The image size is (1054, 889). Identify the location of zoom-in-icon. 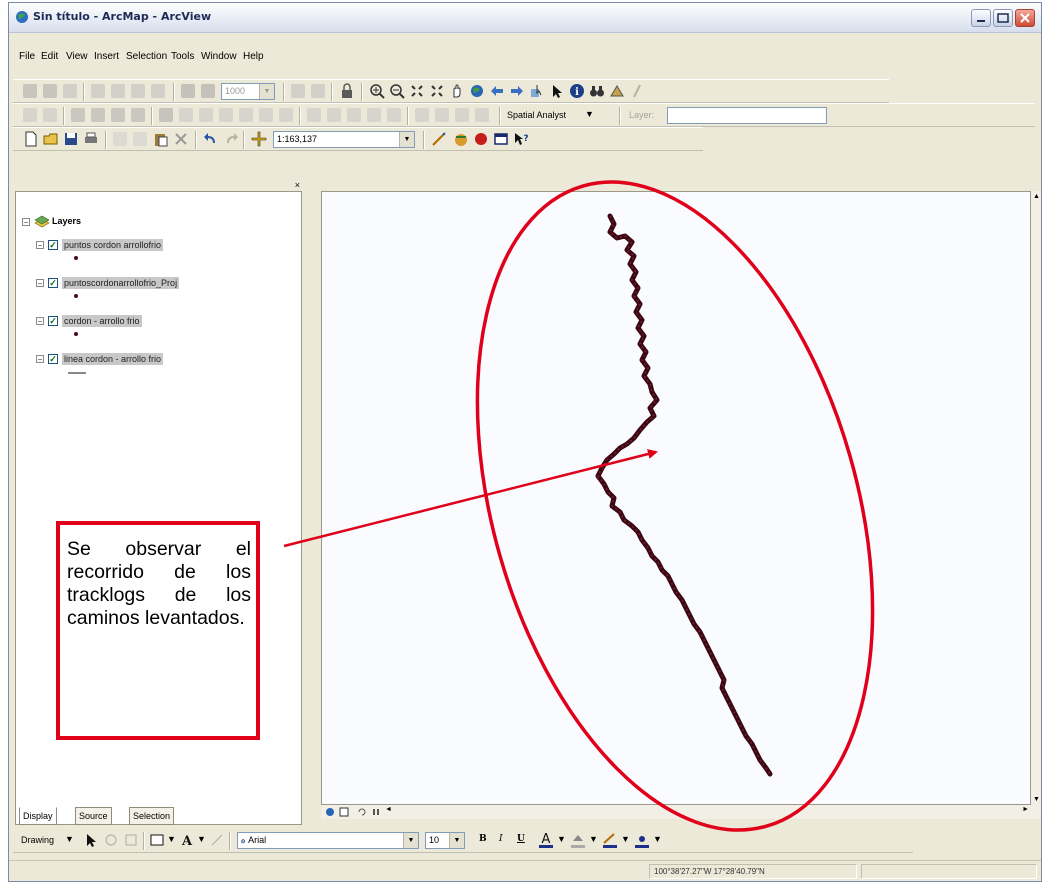
(377, 91).